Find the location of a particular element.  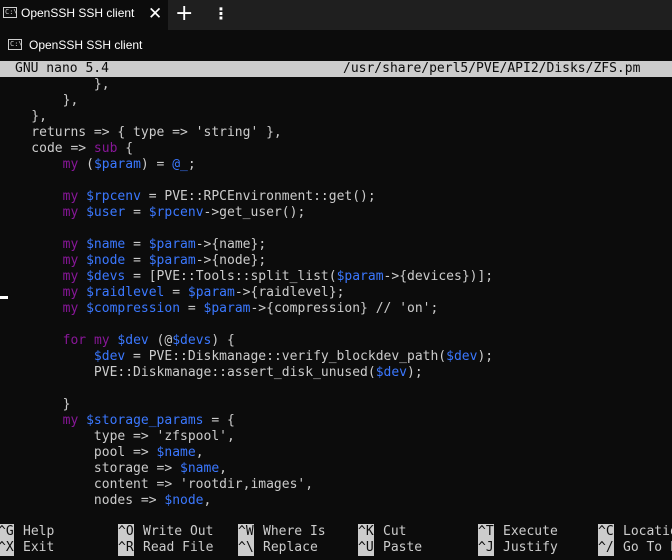

code-token: $user is located at coordinates (106, 212).